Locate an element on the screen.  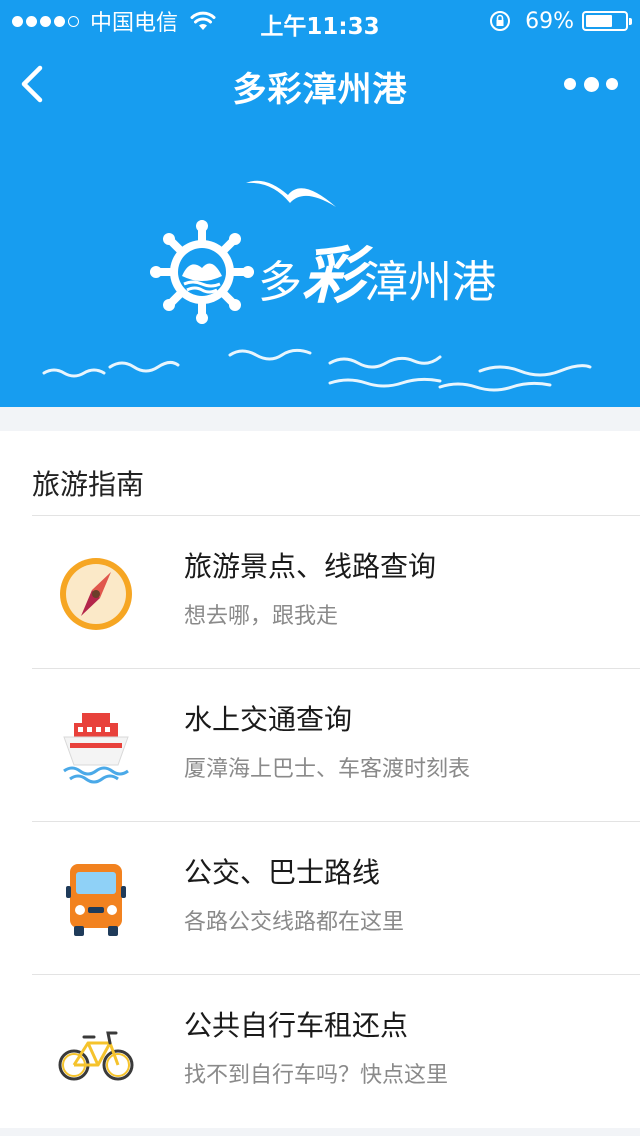
bicycle-icon is located at coordinates (96, 1056).